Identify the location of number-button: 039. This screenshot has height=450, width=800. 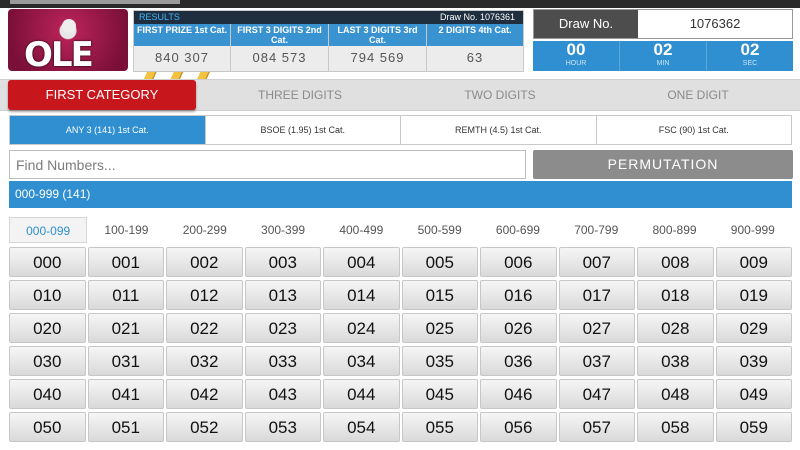
(753, 361).